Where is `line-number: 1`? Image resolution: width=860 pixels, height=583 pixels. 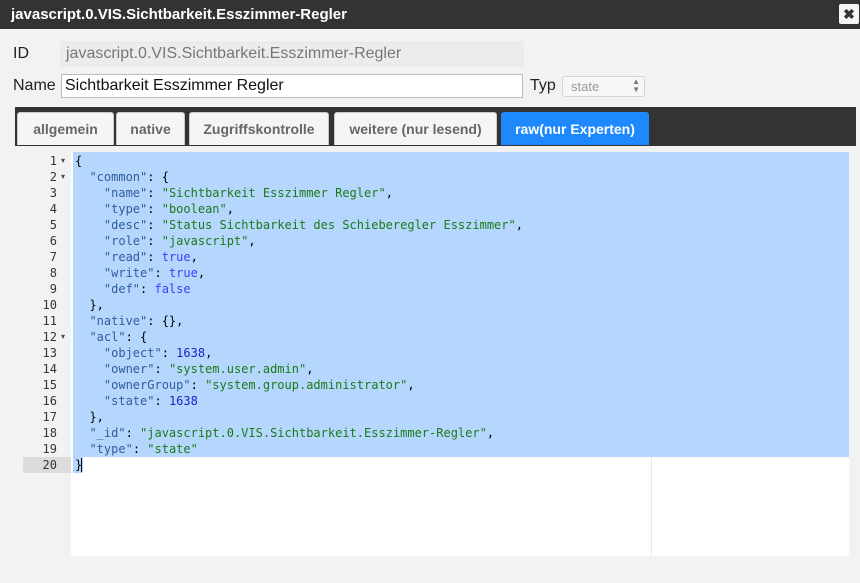 line-number: 1 is located at coordinates (53, 161).